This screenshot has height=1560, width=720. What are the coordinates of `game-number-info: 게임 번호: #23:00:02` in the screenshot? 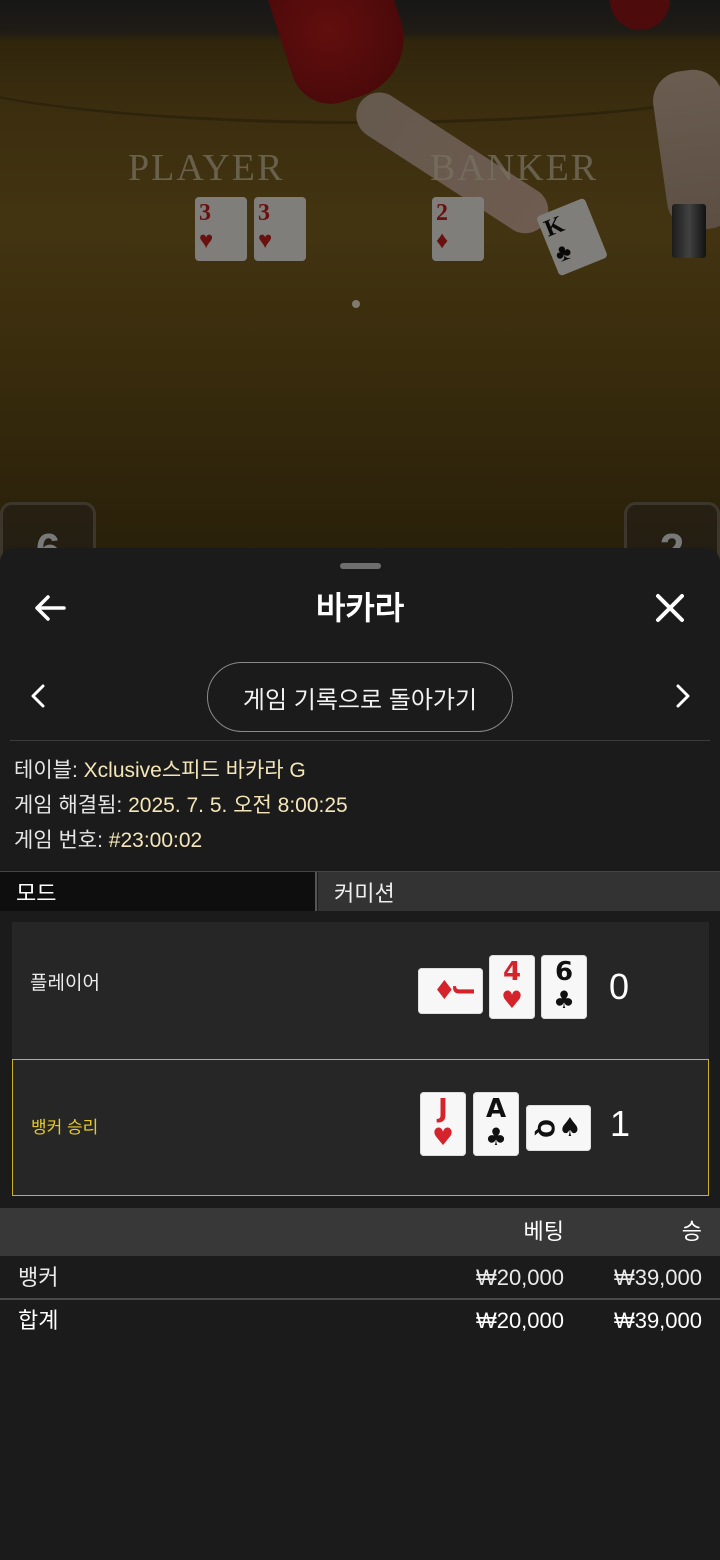 It's located at (108, 841).